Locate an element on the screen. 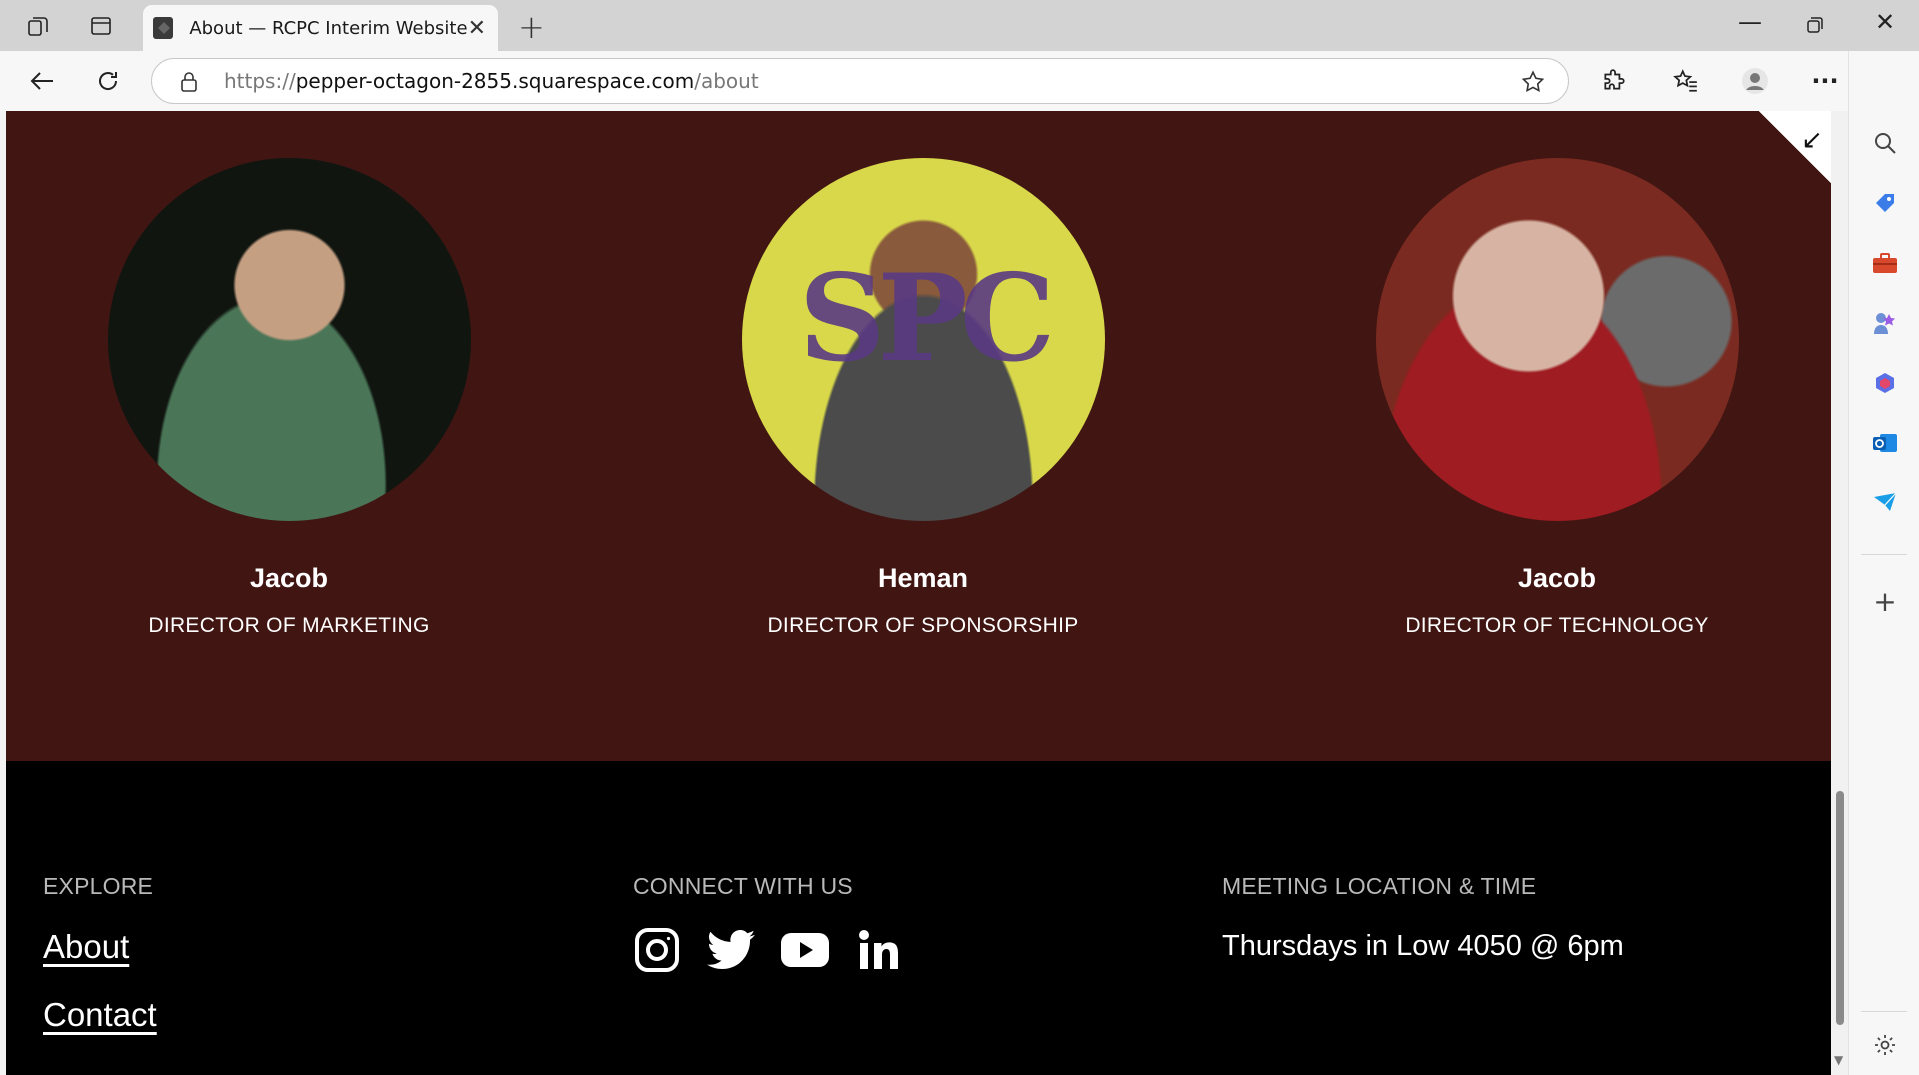 The image size is (1919, 1075). linkedin-icon is located at coordinates (879, 950).